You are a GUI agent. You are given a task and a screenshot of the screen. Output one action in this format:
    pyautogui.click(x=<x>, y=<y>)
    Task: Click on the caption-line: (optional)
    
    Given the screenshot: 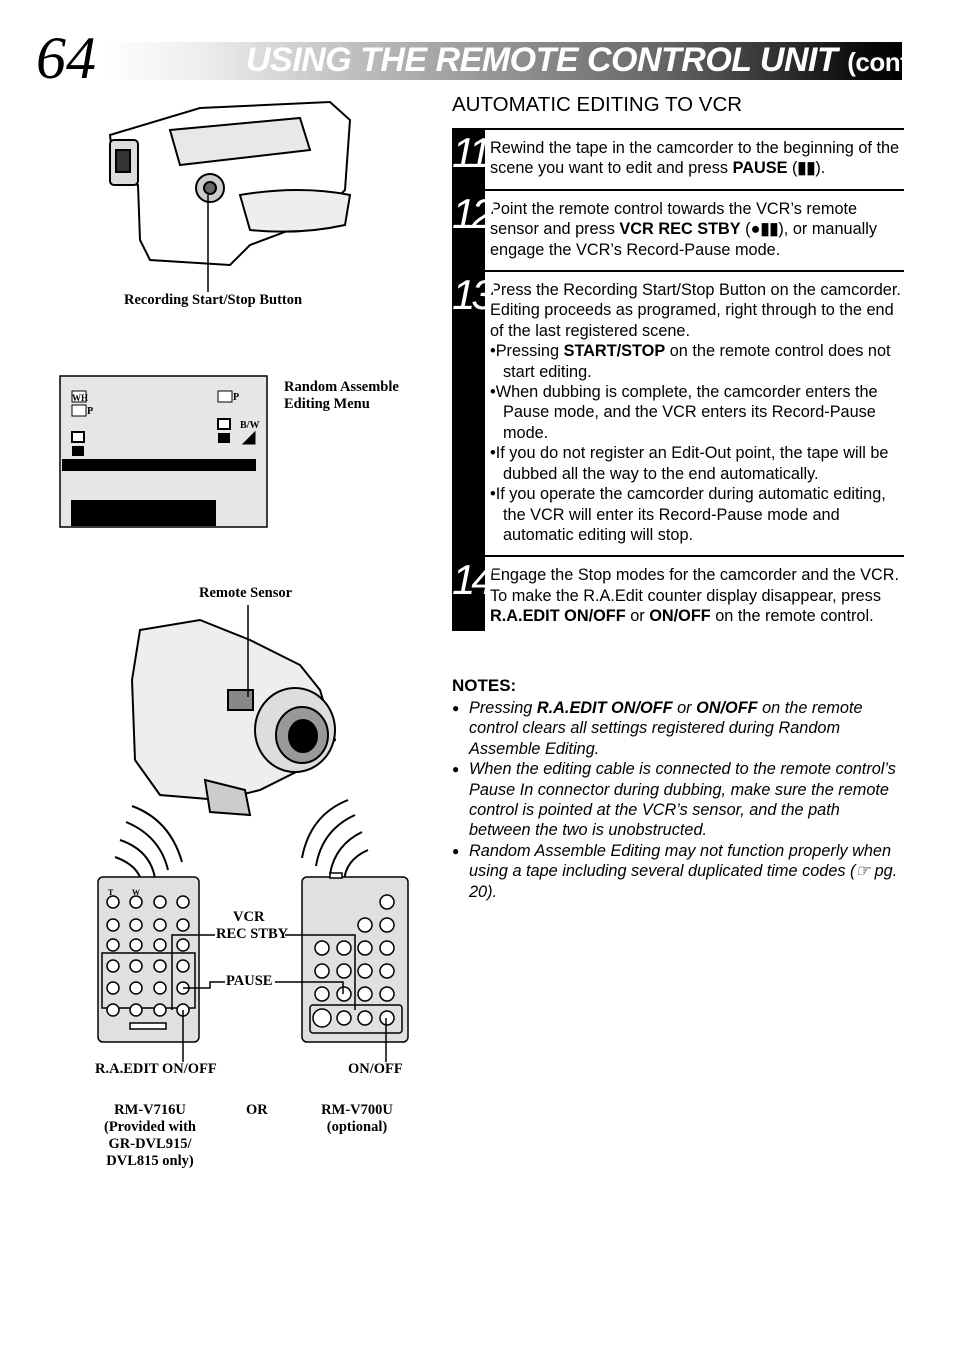 What is the action you would take?
    pyautogui.click(x=357, y=1127)
    